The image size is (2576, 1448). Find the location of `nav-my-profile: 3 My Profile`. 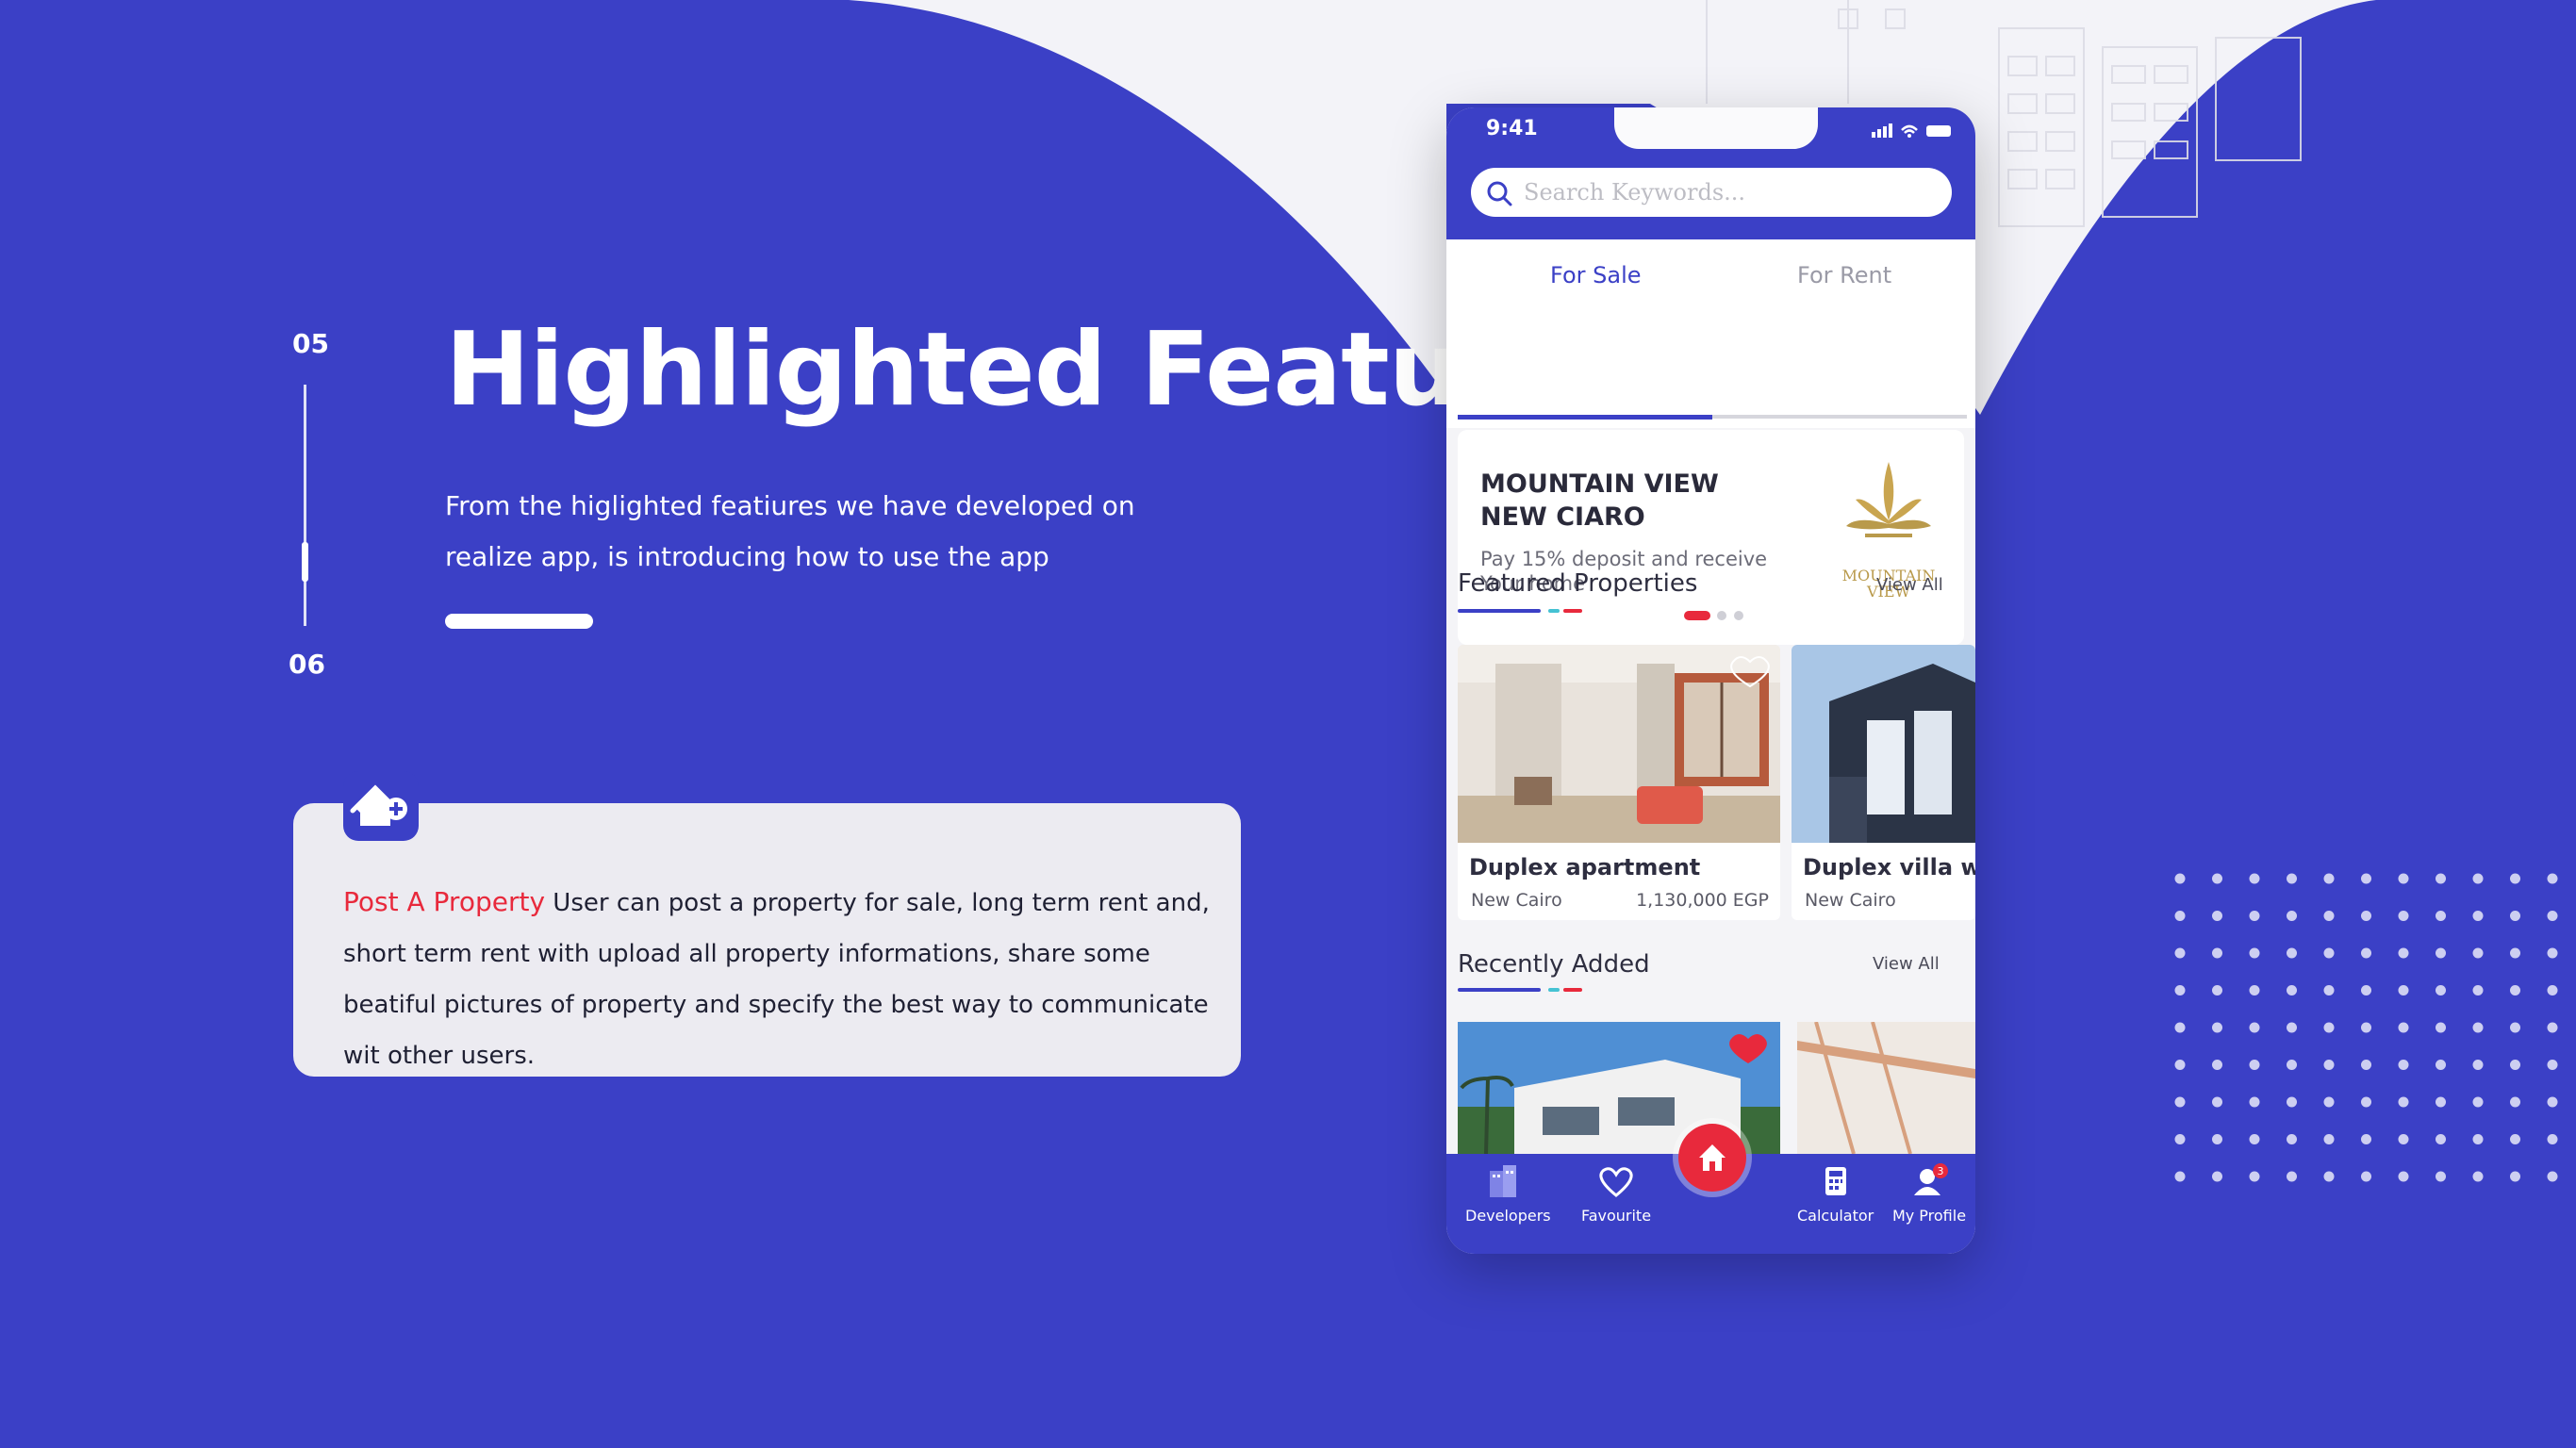

nav-my-profile: 3 My Profile is located at coordinates (1929, 1194).